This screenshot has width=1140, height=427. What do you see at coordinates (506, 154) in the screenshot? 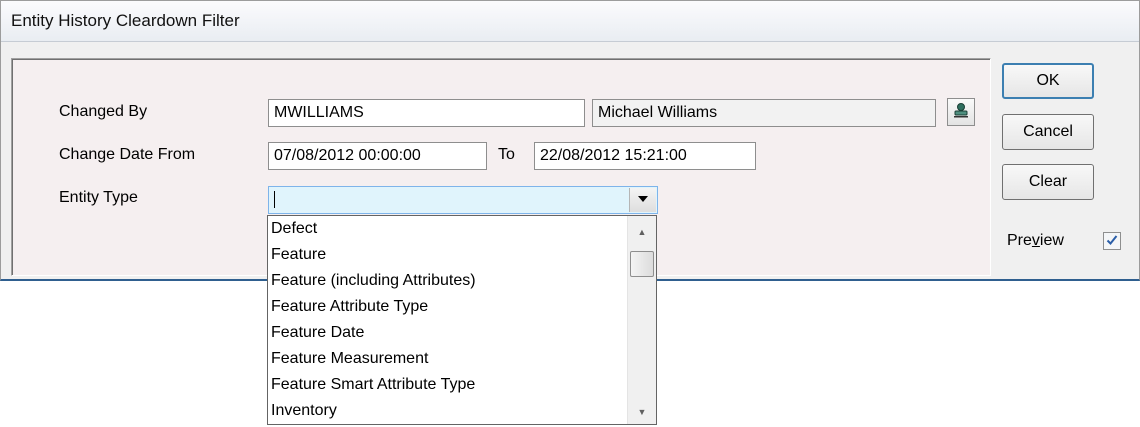
I see `date-to-label: To` at bounding box center [506, 154].